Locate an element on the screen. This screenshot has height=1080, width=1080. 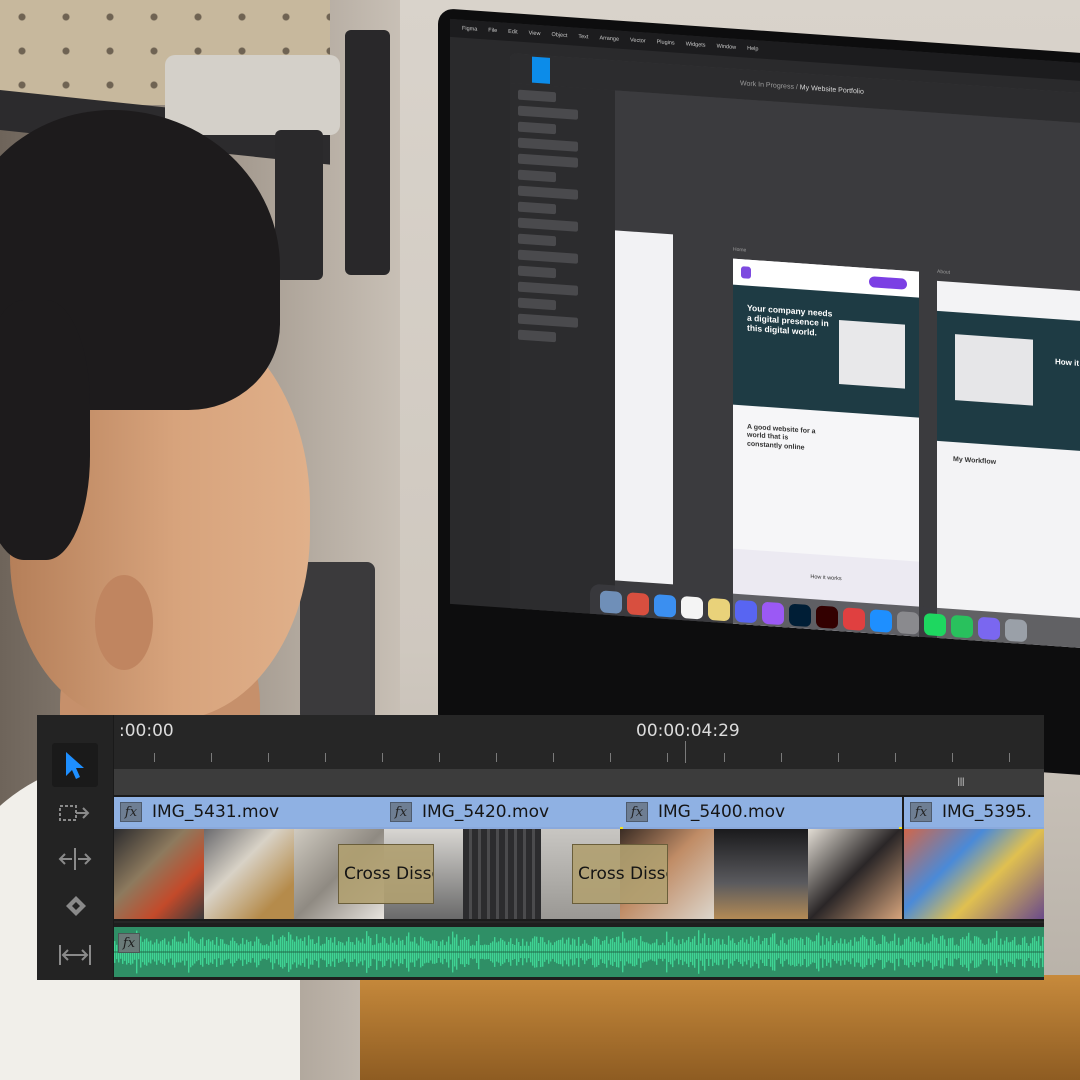
time-ruler is located at coordinates (579, 755).